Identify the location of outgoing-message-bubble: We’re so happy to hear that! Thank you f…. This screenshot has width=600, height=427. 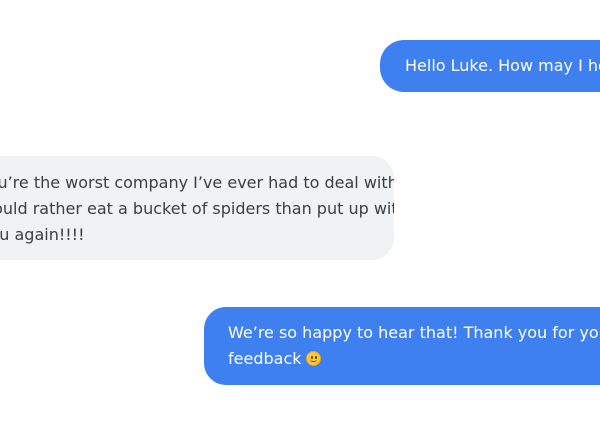
(402, 346).